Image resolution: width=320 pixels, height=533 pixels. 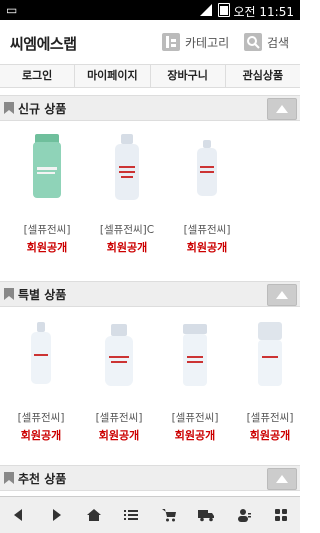 I want to click on delivery-button, so click(x=207, y=515).